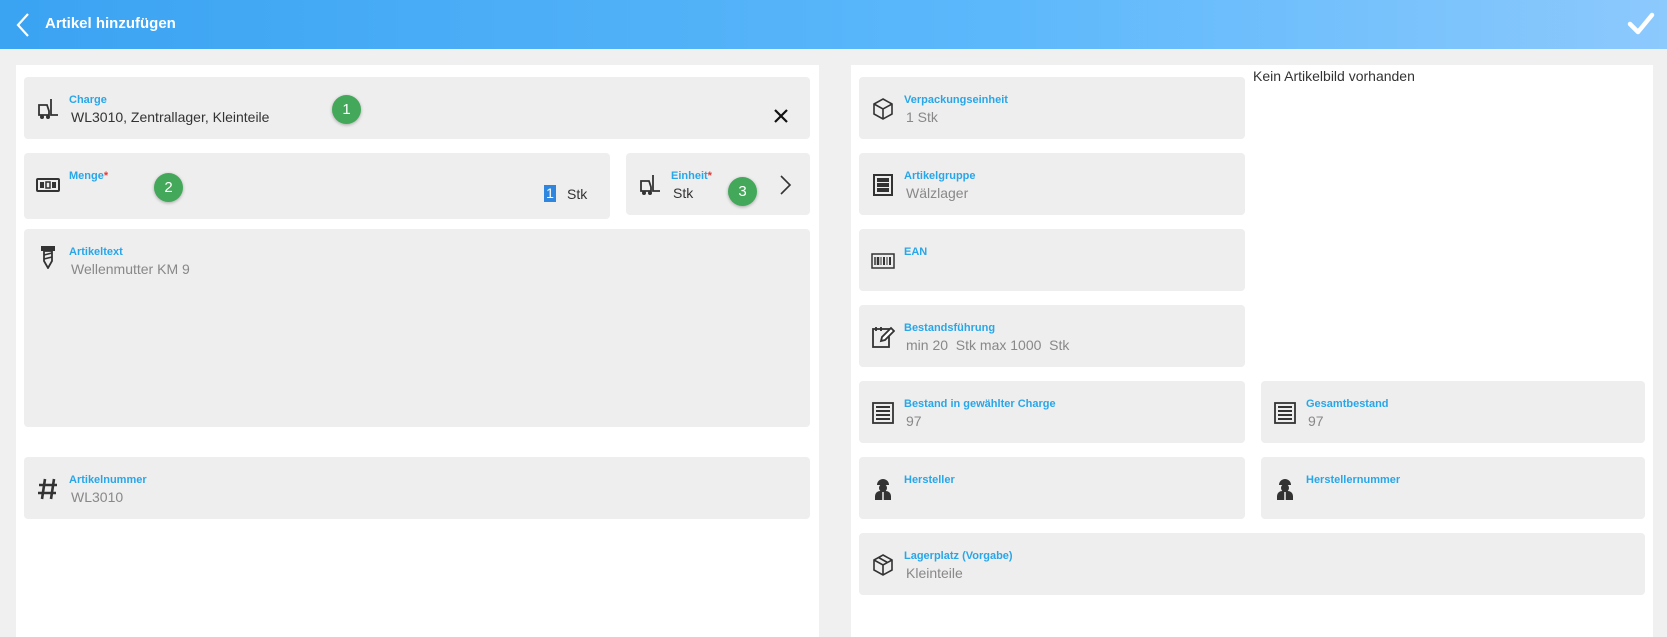  What do you see at coordinates (550, 193) in the screenshot?
I see `quantity-input: 1` at bounding box center [550, 193].